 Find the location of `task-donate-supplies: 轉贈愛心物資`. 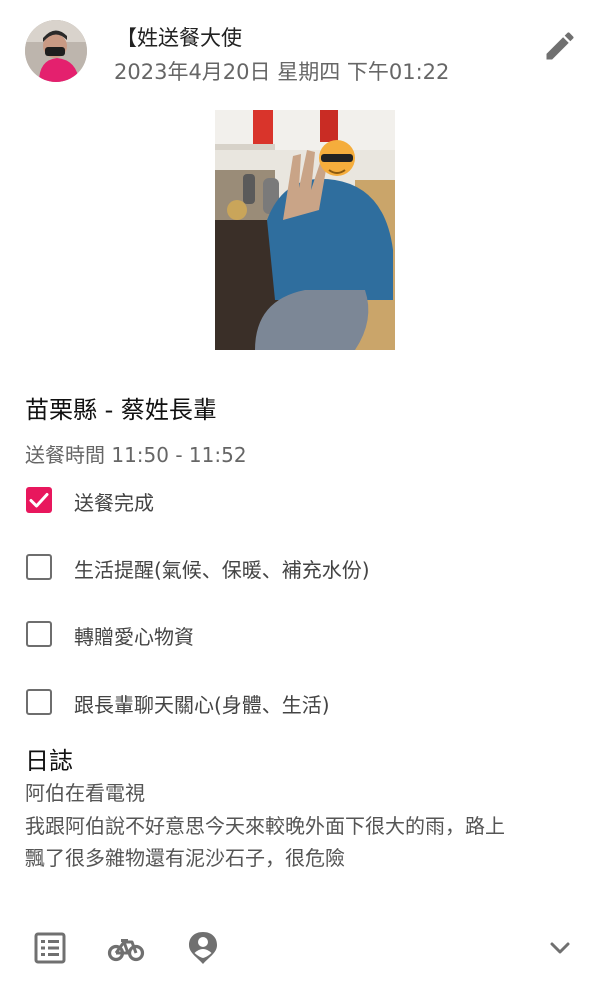

task-donate-supplies: 轉贈愛心物資 is located at coordinates (304, 635).